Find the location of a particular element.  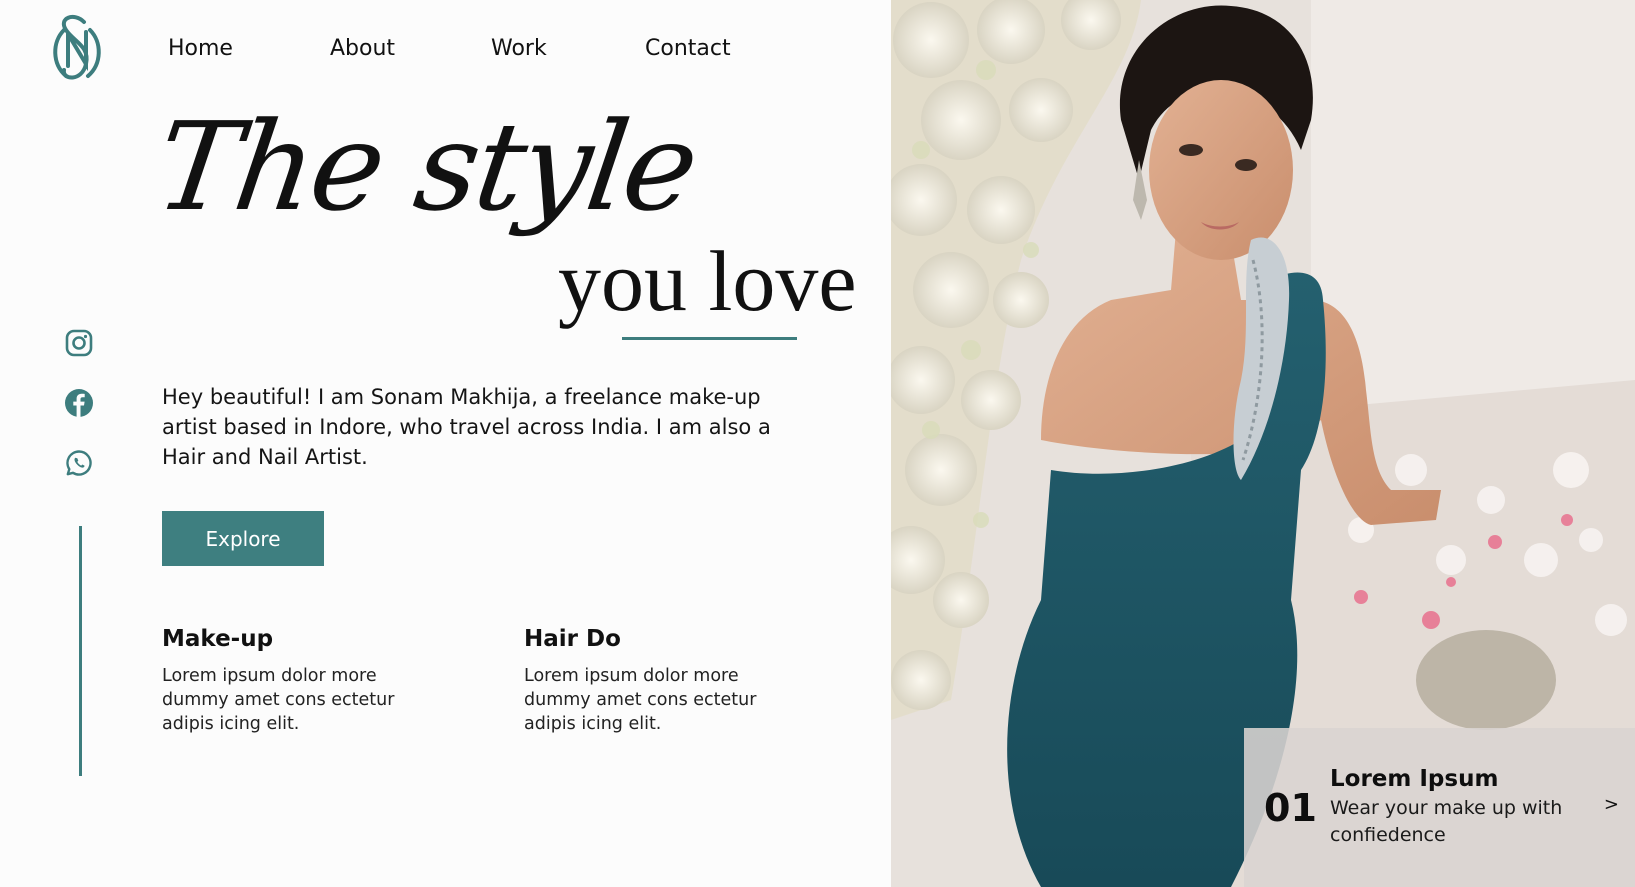

service-title: Make-up is located at coordinates (218, 639).